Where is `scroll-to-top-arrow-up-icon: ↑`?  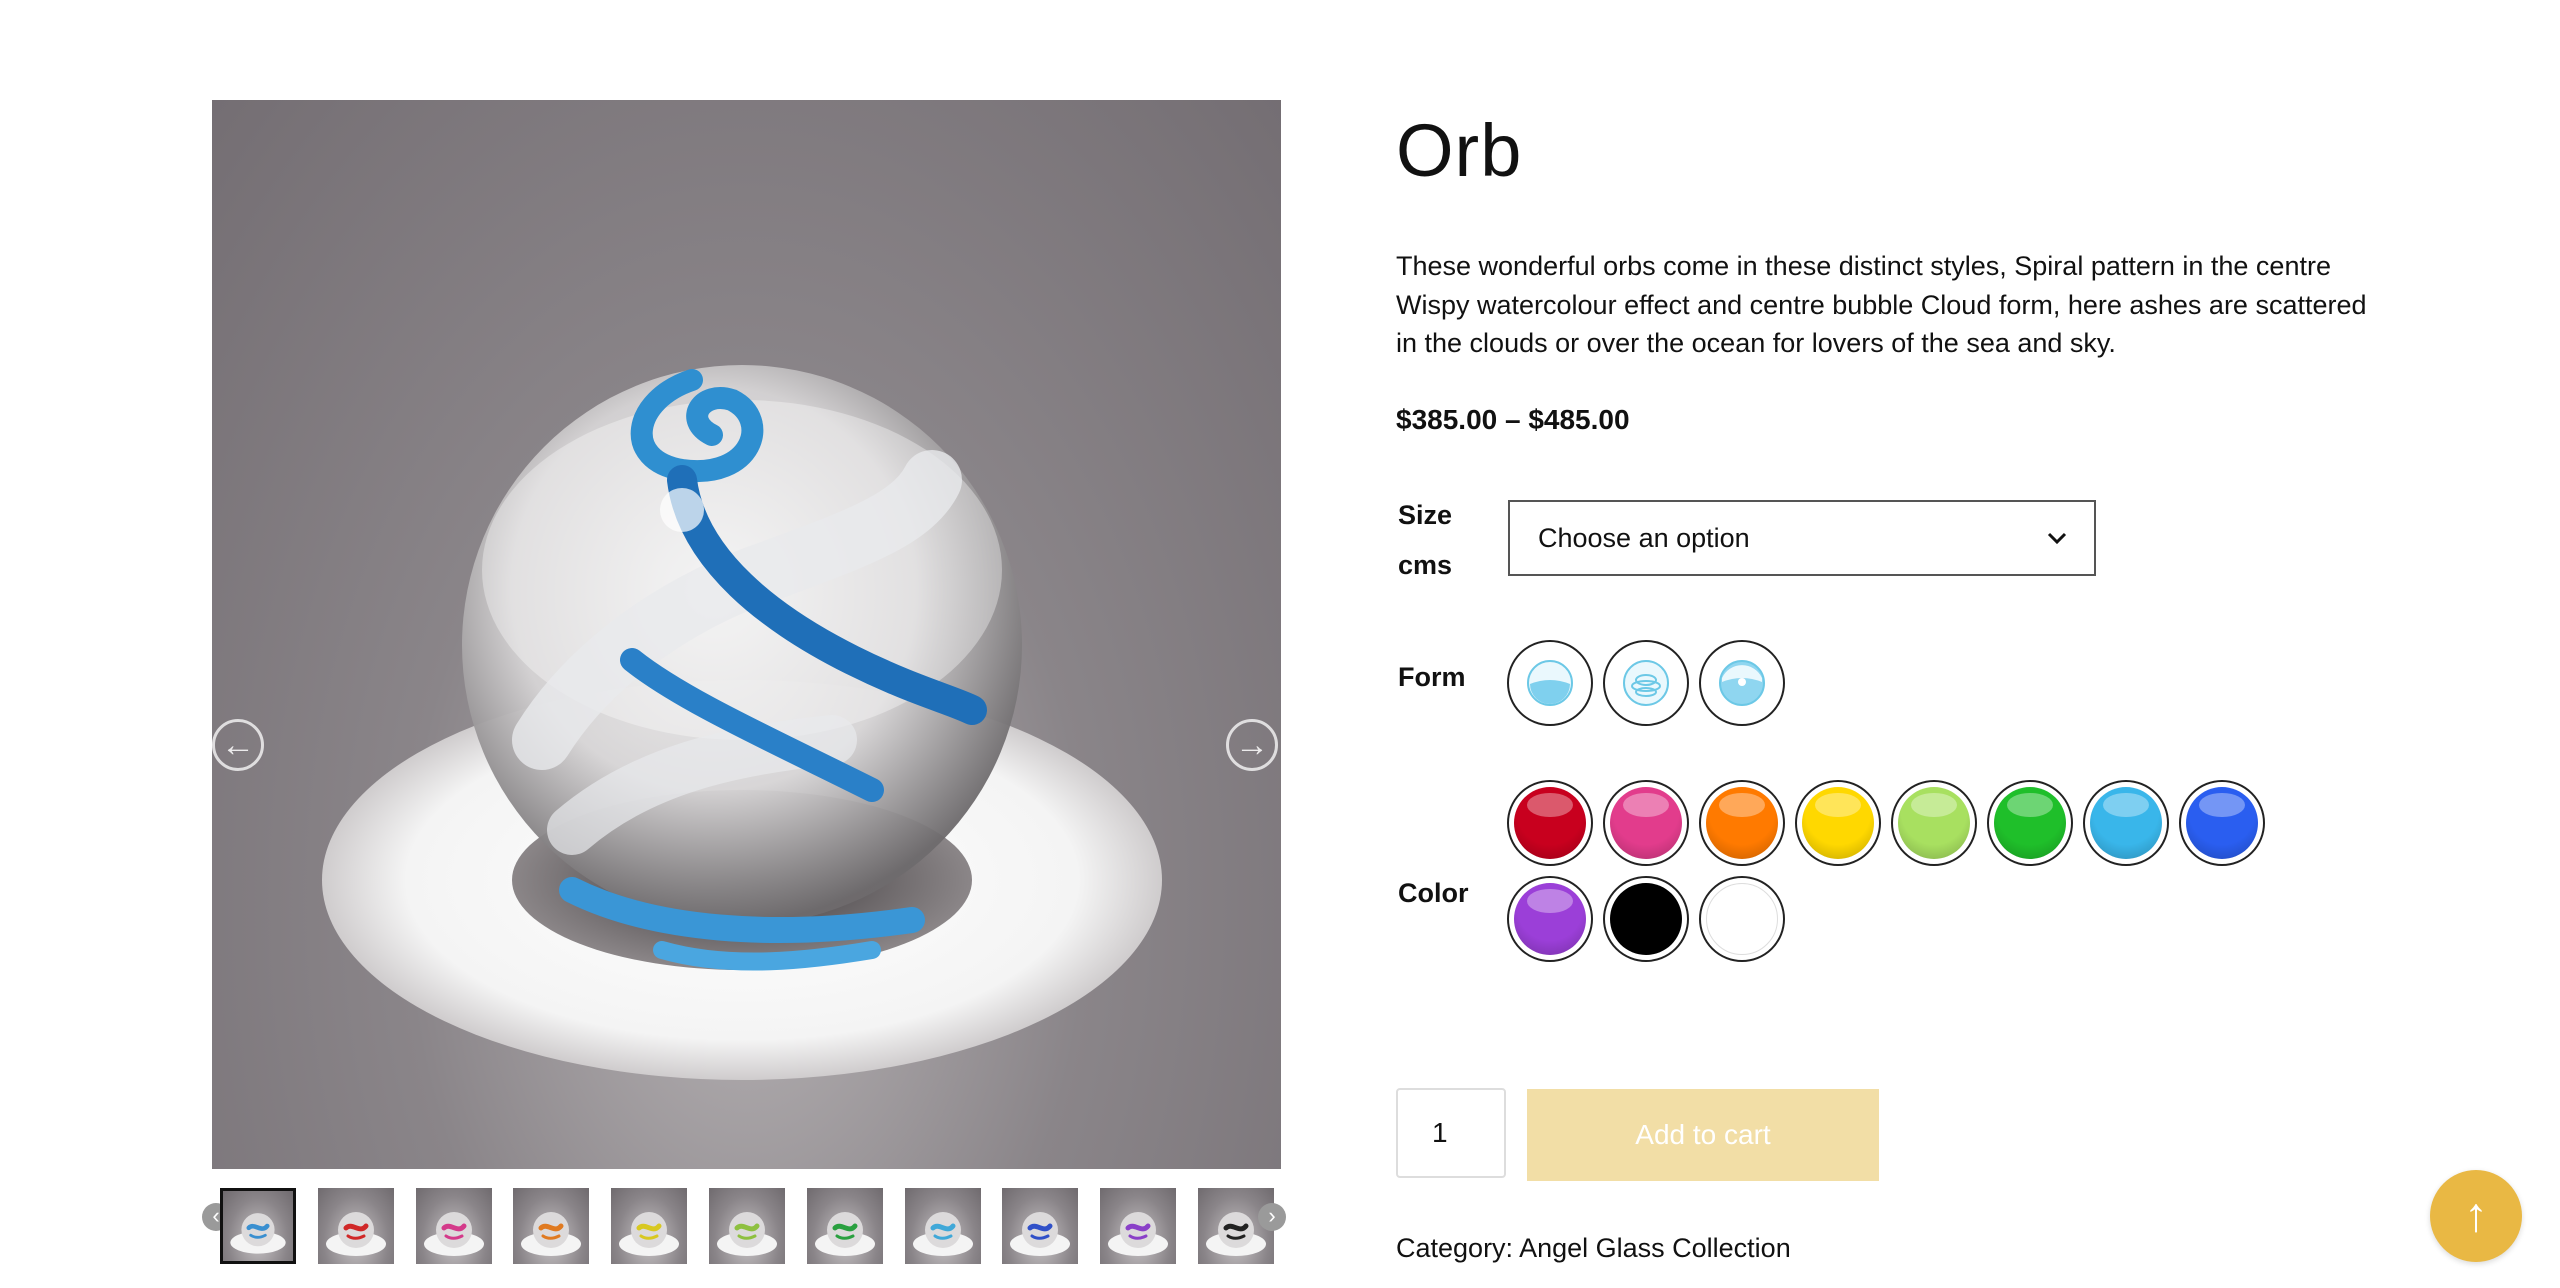 scroll-to-top-arrow-up-icon: ↑ is located at coordinates (2476, 1216).